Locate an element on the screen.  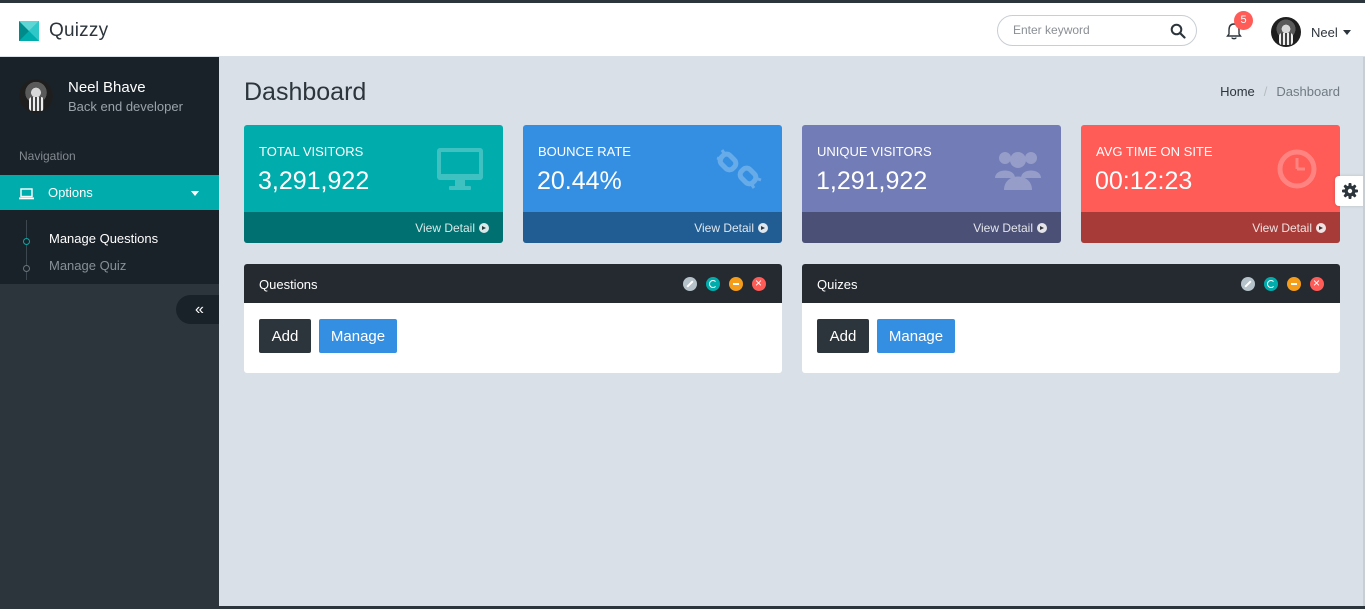
panel-title: Quizes is located at coordinates (837, 284).